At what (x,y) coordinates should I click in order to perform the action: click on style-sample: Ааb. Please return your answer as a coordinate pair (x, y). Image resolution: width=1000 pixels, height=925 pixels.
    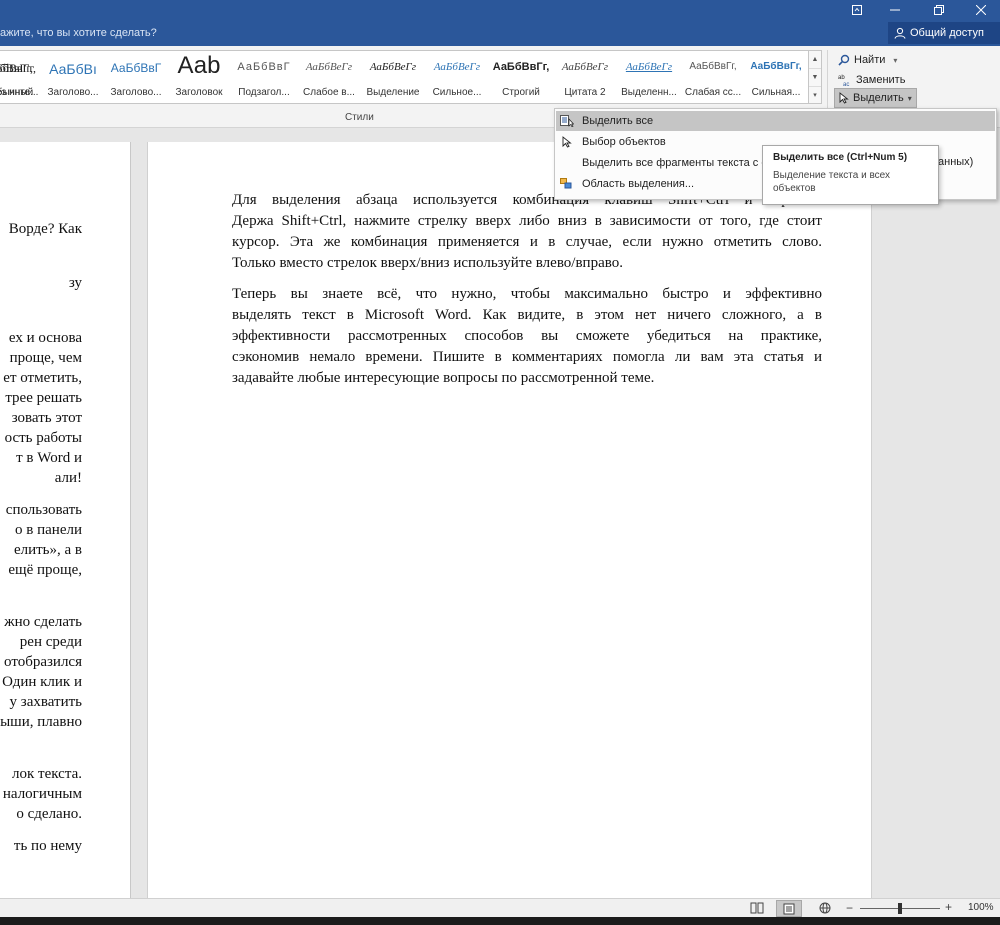
    Looking at the image, I should click on (199, 65).